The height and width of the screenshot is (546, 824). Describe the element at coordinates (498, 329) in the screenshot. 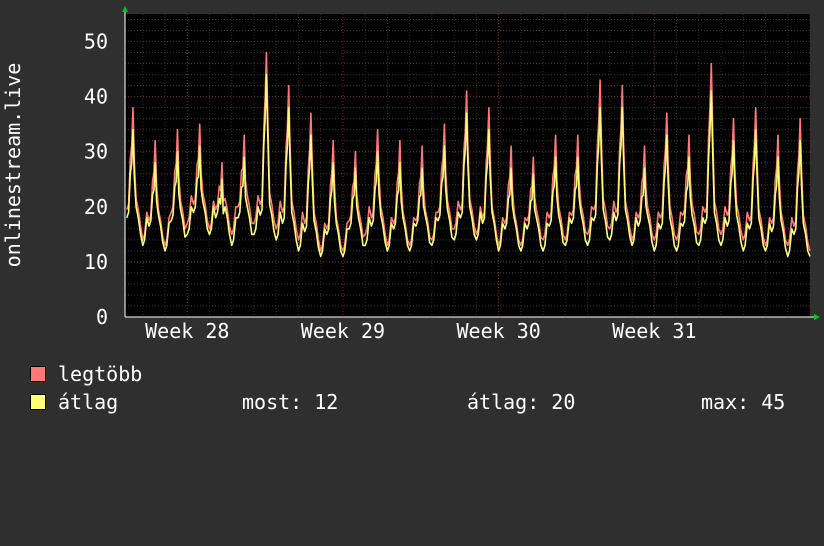

I see `x-tick-label: Week 30` at that location.